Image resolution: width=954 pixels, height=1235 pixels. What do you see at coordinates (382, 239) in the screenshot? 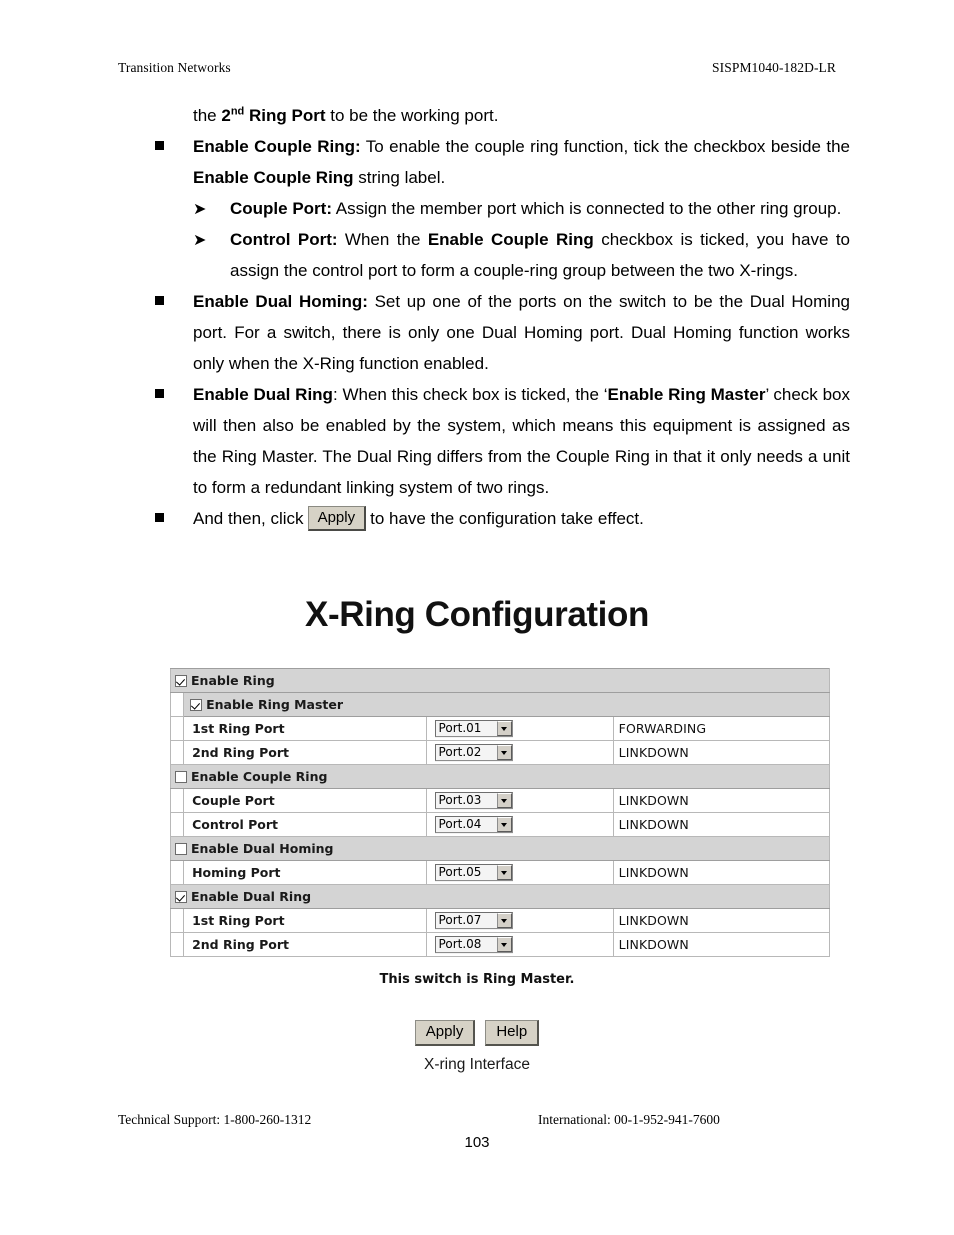
I see `text-run: When the` at bounding box center [382, 239].